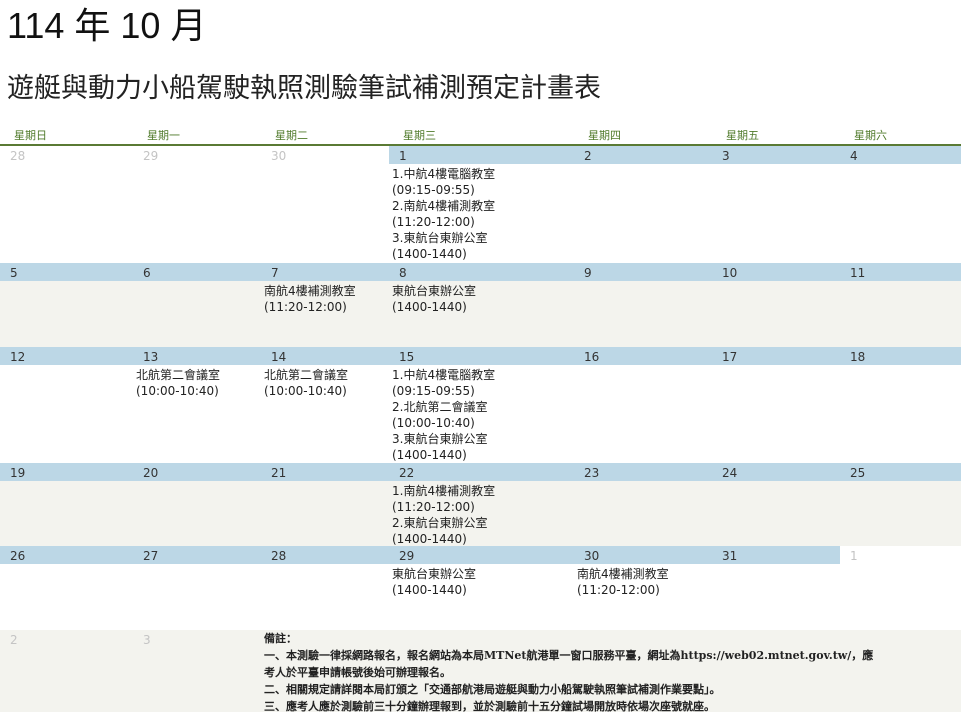  Describe the element at coordinates (151, 473) in the screenshot. I see `day-number: 20` at that location.